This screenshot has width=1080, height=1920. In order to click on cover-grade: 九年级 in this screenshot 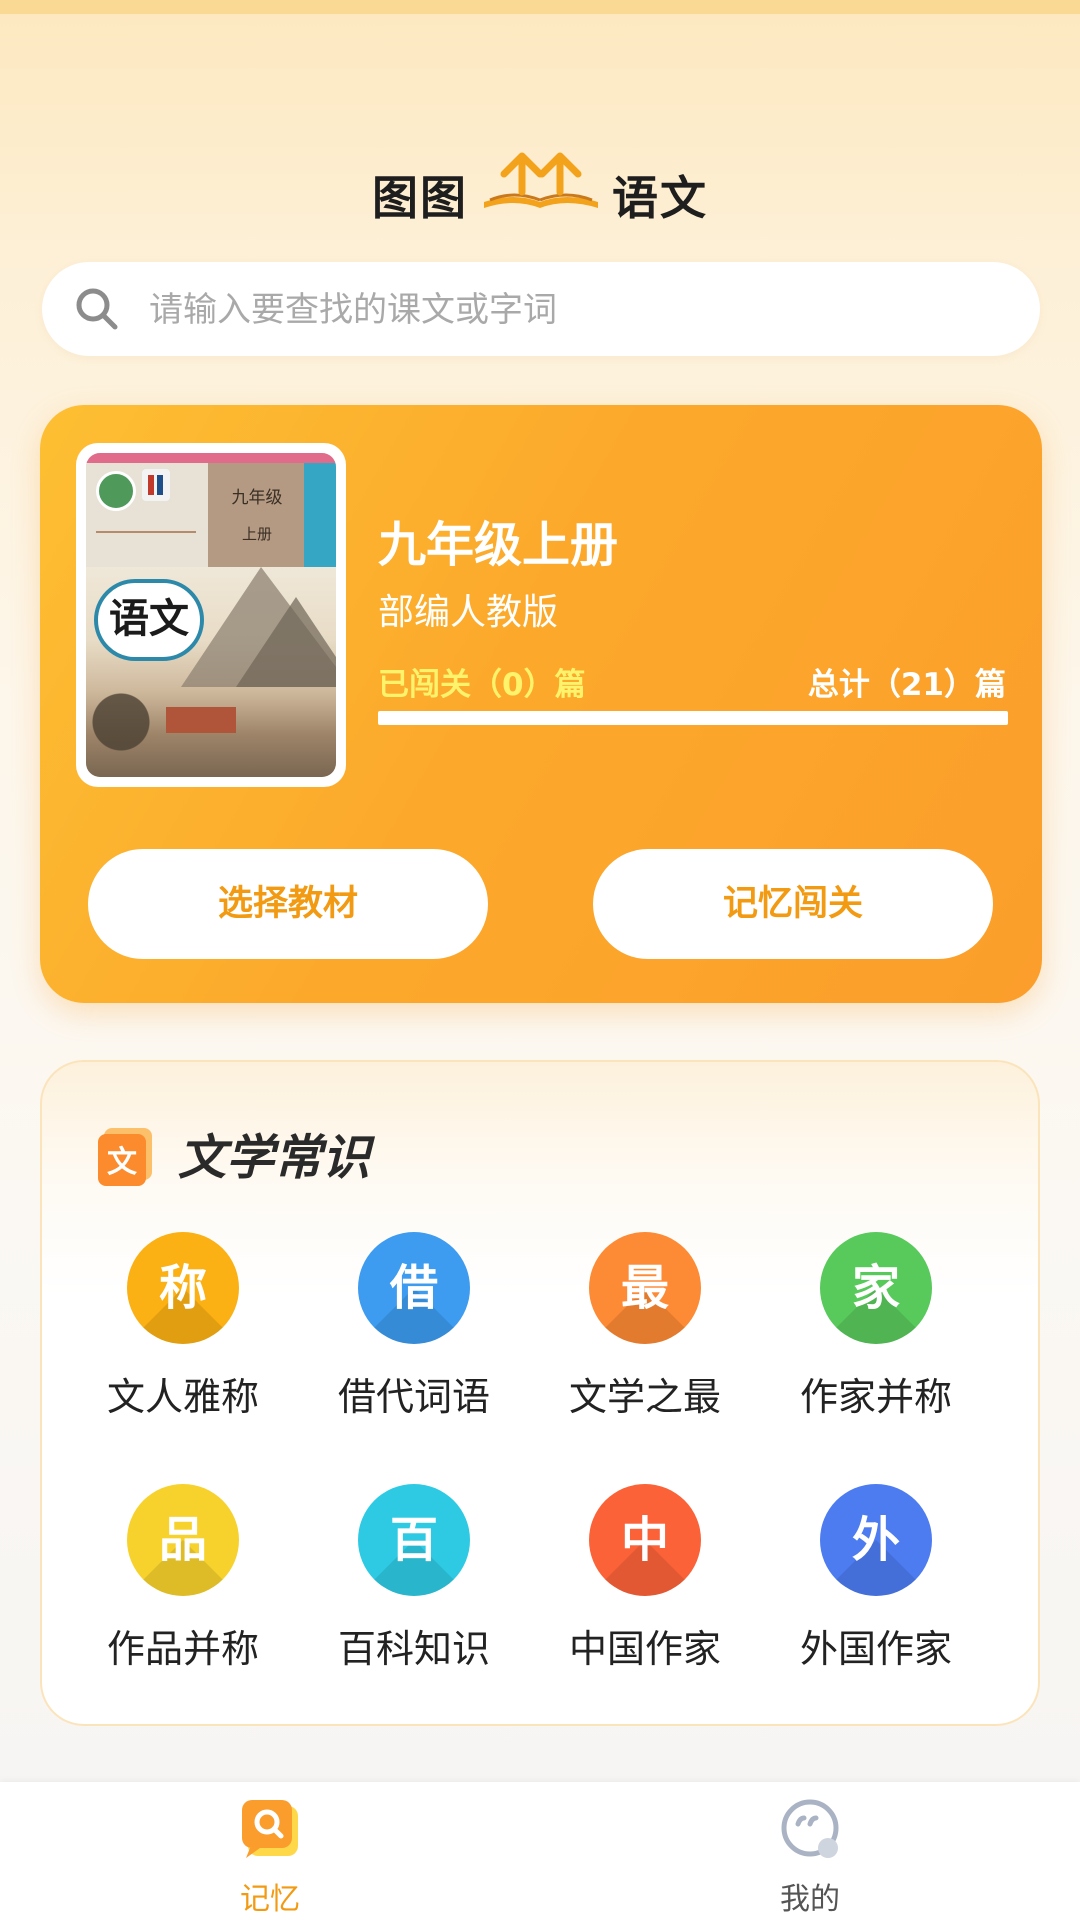, I will do `click(257, 498)`.